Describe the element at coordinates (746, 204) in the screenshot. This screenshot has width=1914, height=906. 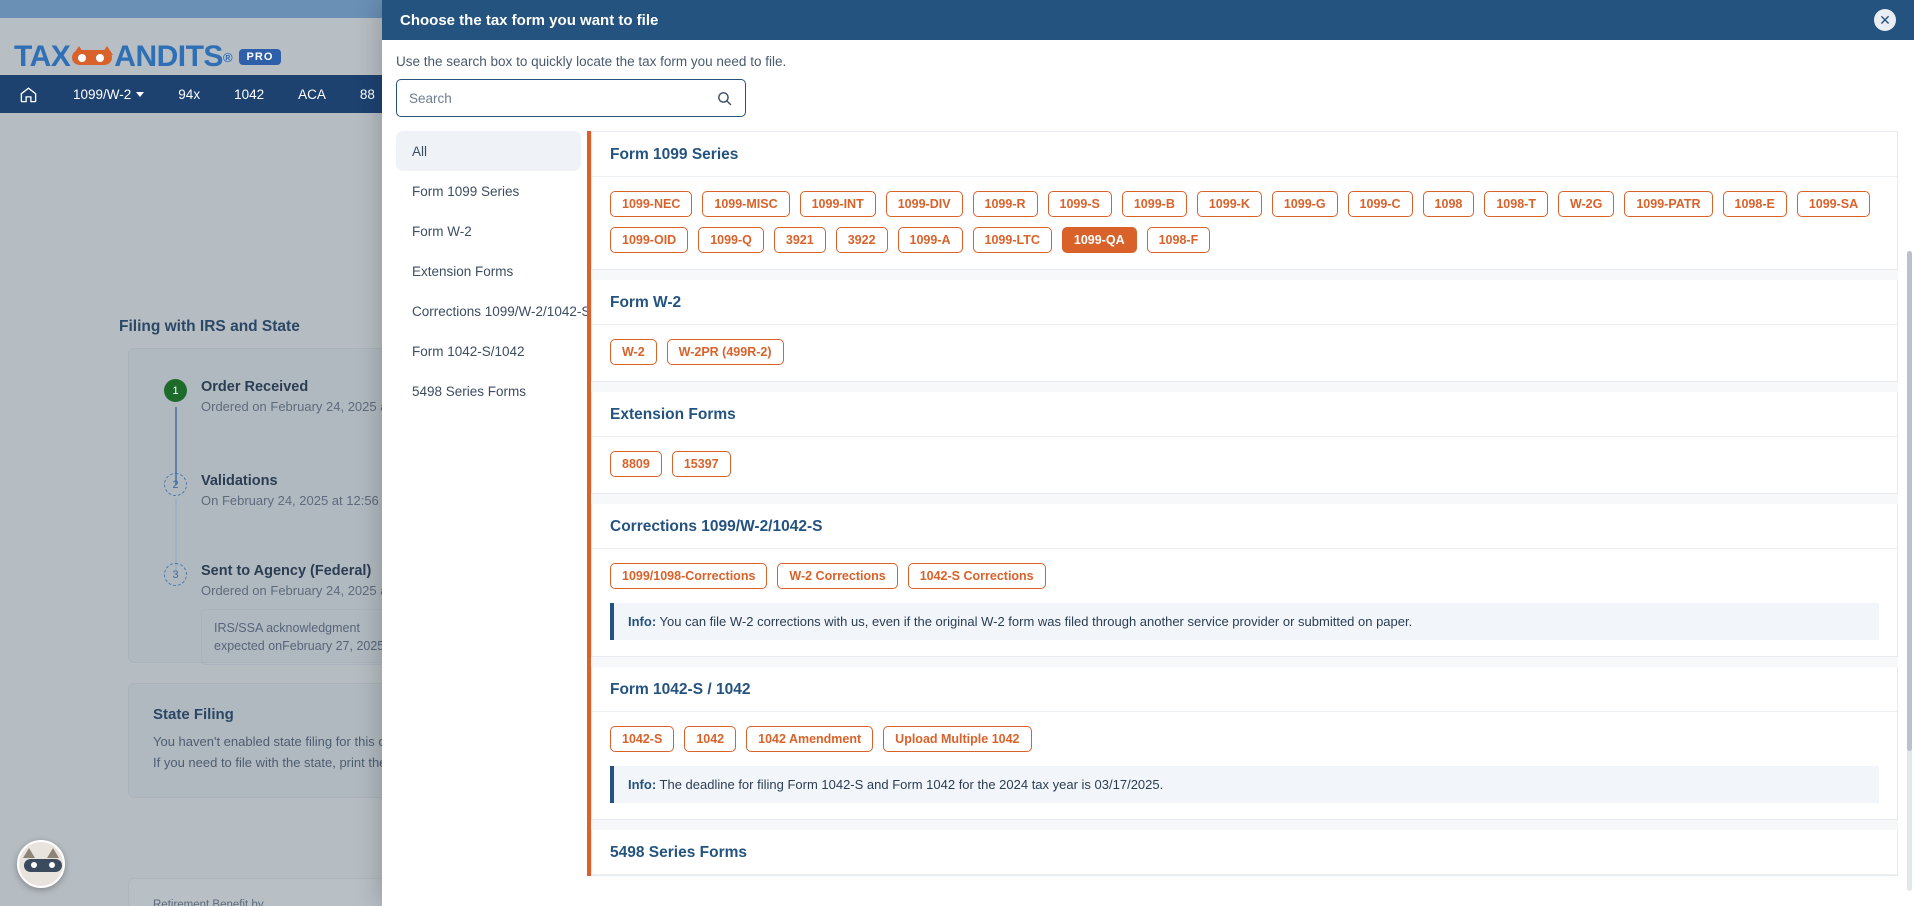
I see `form-chip-1099-misc: 1099-MISC` at that location.